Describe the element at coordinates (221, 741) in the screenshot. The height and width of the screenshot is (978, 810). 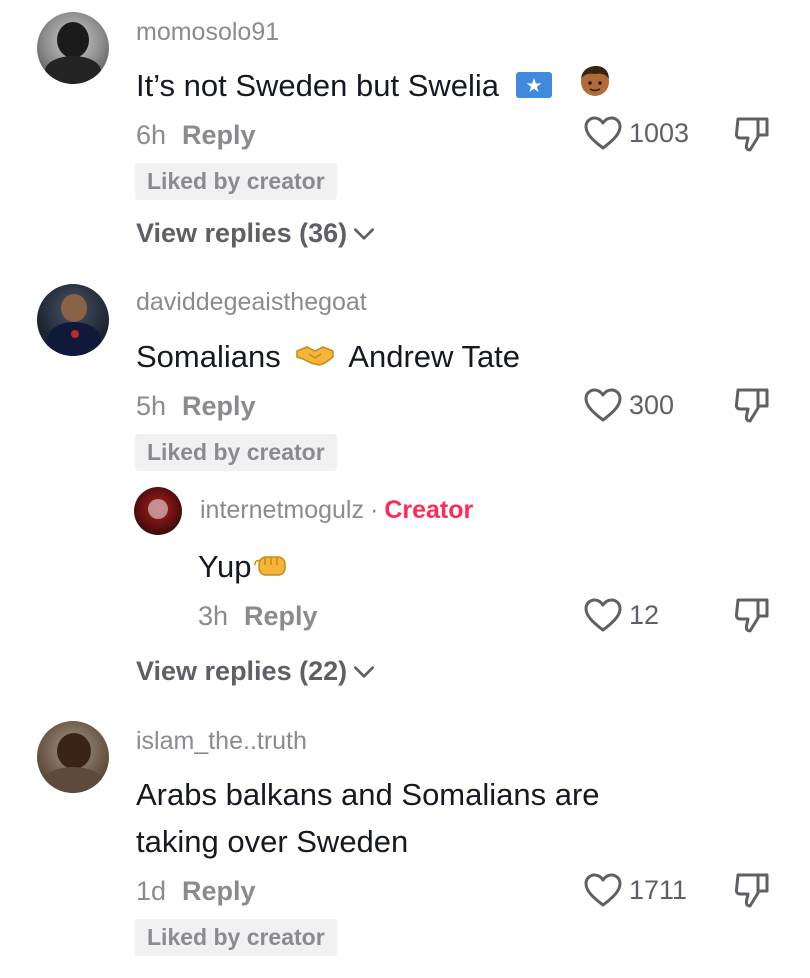
I see `comment-username: islam_the..truth` at that location.